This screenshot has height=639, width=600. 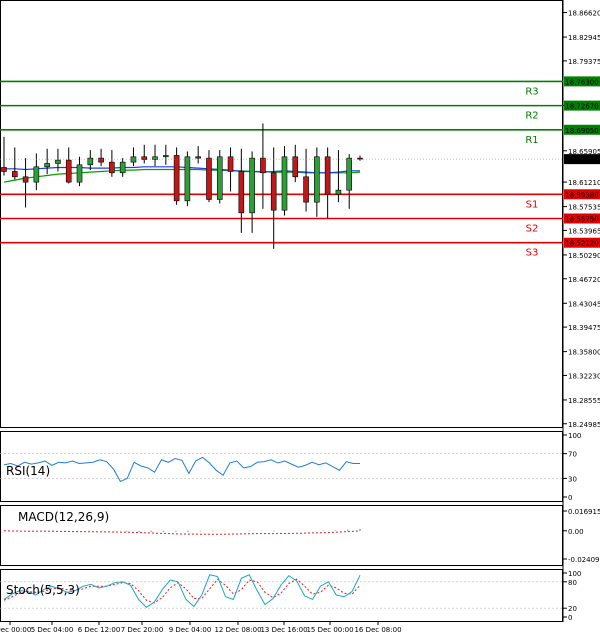 What do you see at coordinates (584, 376) in the screenshot?
I see `y-tick-label: 18.32230` at bounding box center [584, 376].